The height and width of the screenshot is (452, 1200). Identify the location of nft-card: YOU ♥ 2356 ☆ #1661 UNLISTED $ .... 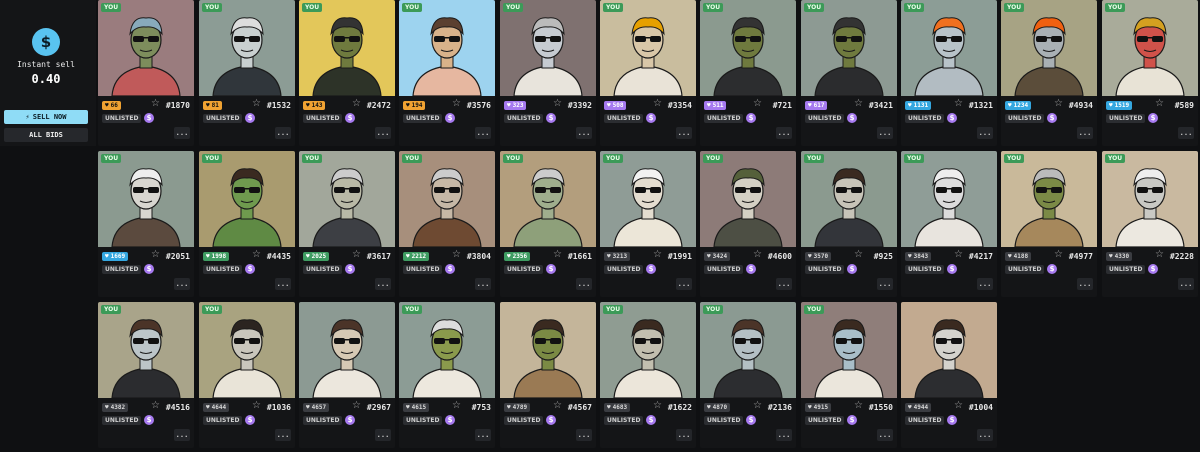
(548, 224).